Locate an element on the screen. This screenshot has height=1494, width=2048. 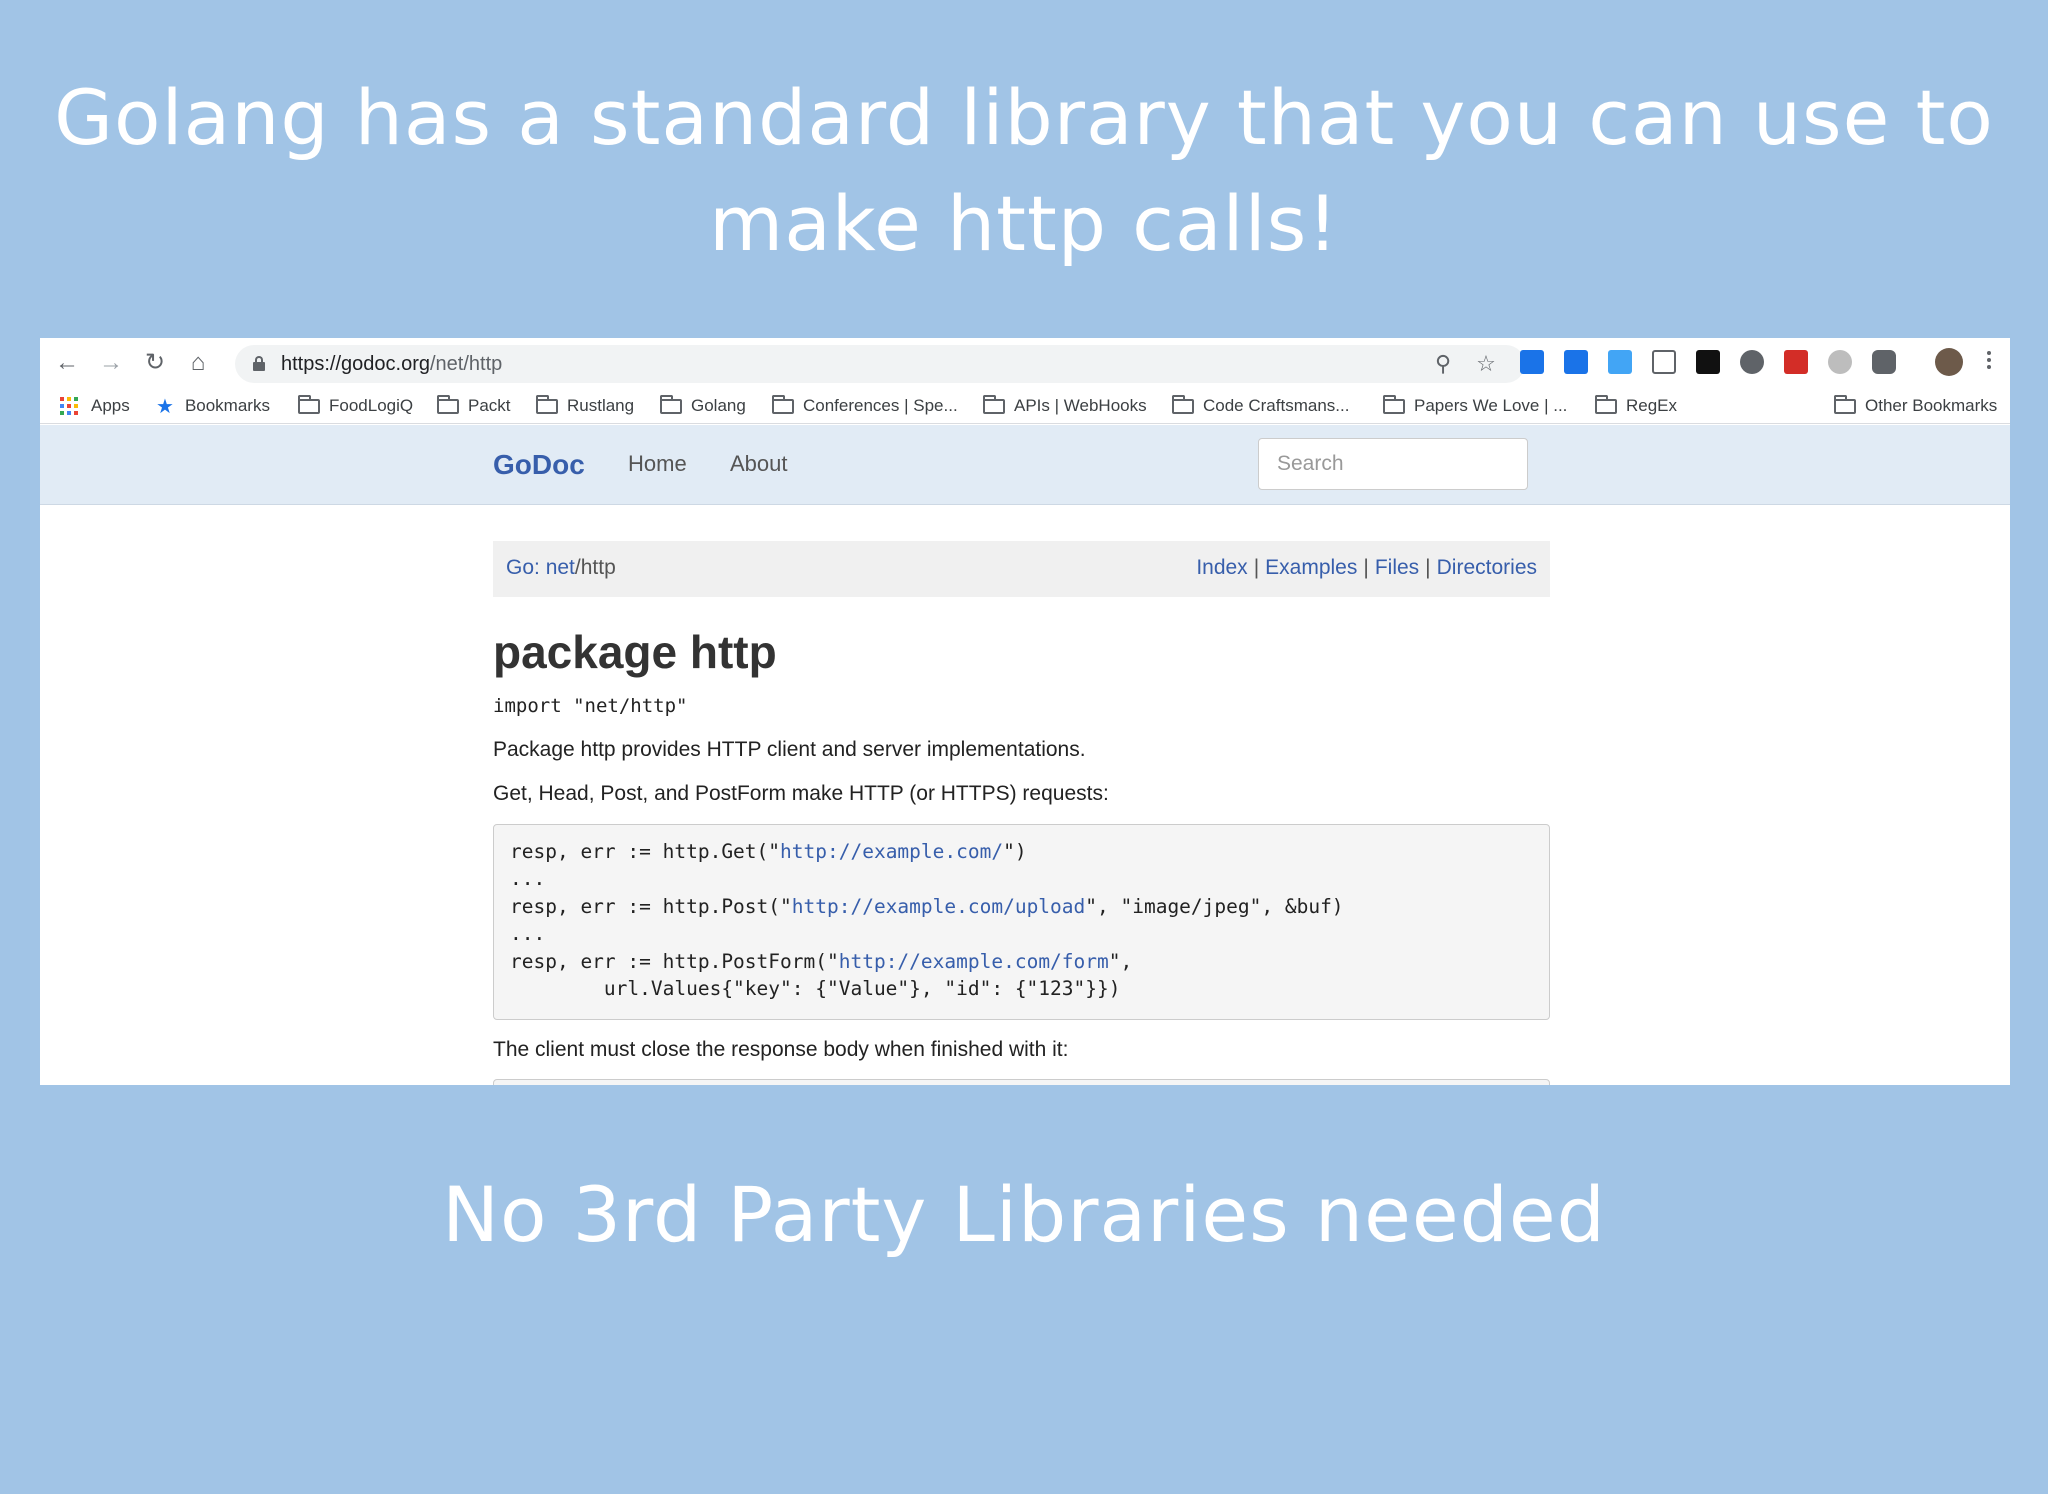
extension-expand-icon is located at coordinates (1532, 362).